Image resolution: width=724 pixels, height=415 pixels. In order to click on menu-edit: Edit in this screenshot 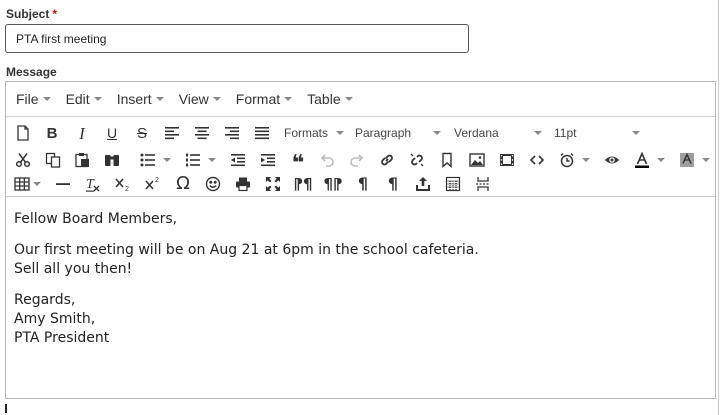, I will do `click(84, 99)`.